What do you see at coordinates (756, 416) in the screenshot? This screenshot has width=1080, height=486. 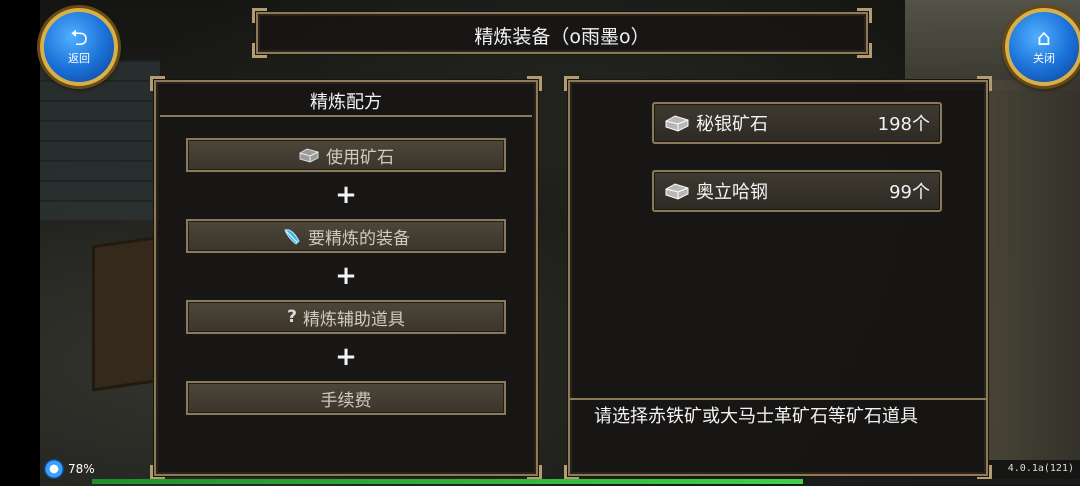 I see `hint-text: 请选择赤铁矿或大马士革矿石等矿石道具` at bounding box center [756, 416].